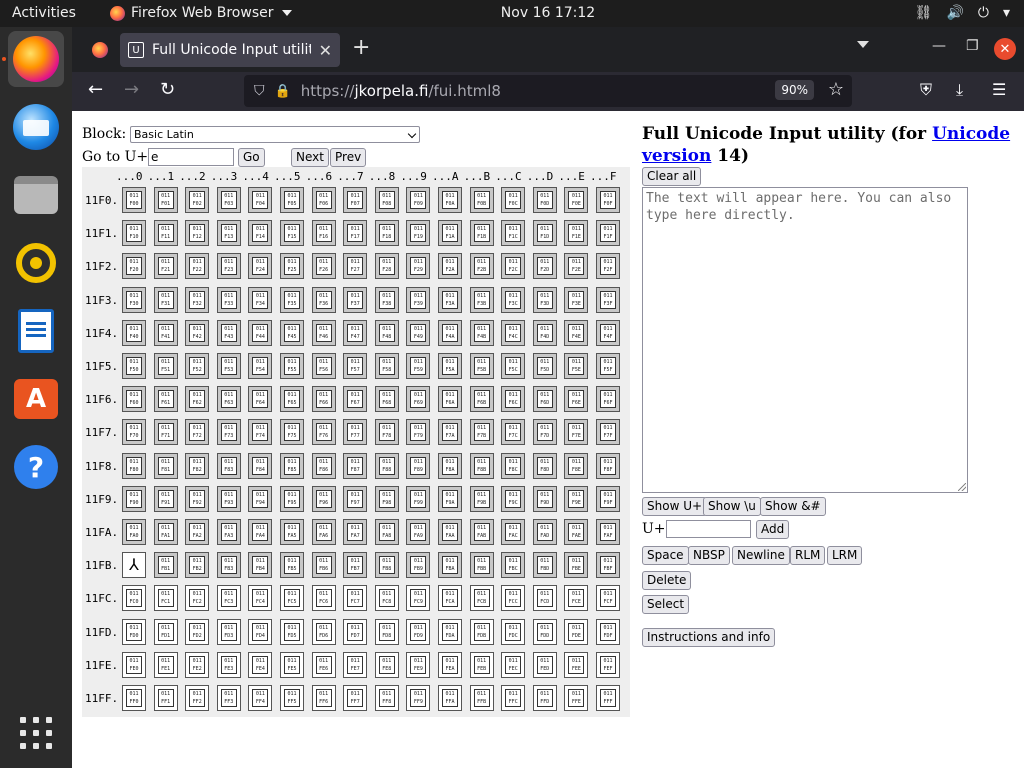 Image resolution: width=1024 pixels, height=768 pixels. What do you see at coordinates (481, 399) in the screenshot?
I see `character-cell: 011 F6B` at bounding box center [481, 399].